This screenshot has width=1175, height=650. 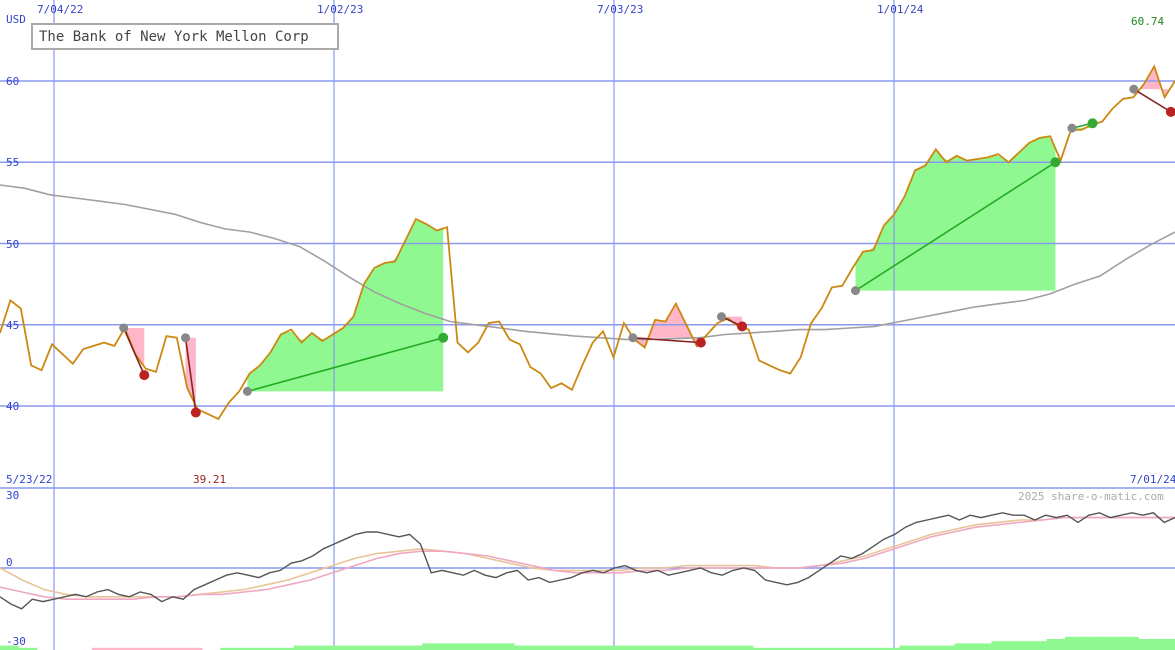 I want to click on x-tick-label: 7/03/23, so click(x=620, y=9).